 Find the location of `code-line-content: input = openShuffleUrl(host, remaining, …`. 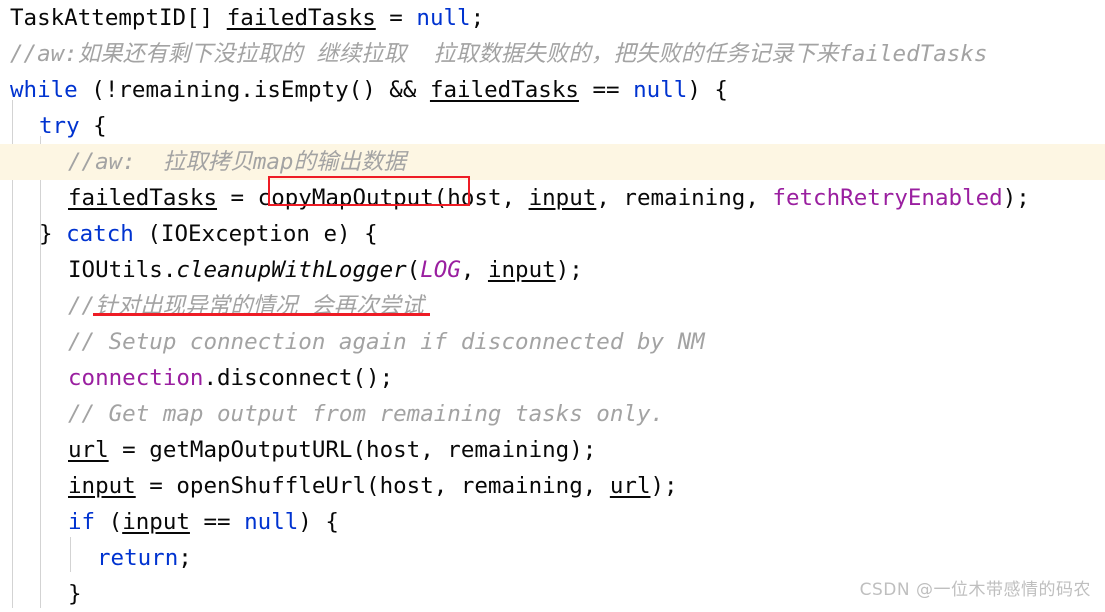

code-line-content: input = openShuffleUrl(host, remaining, … is located at coordinates (344, 486).